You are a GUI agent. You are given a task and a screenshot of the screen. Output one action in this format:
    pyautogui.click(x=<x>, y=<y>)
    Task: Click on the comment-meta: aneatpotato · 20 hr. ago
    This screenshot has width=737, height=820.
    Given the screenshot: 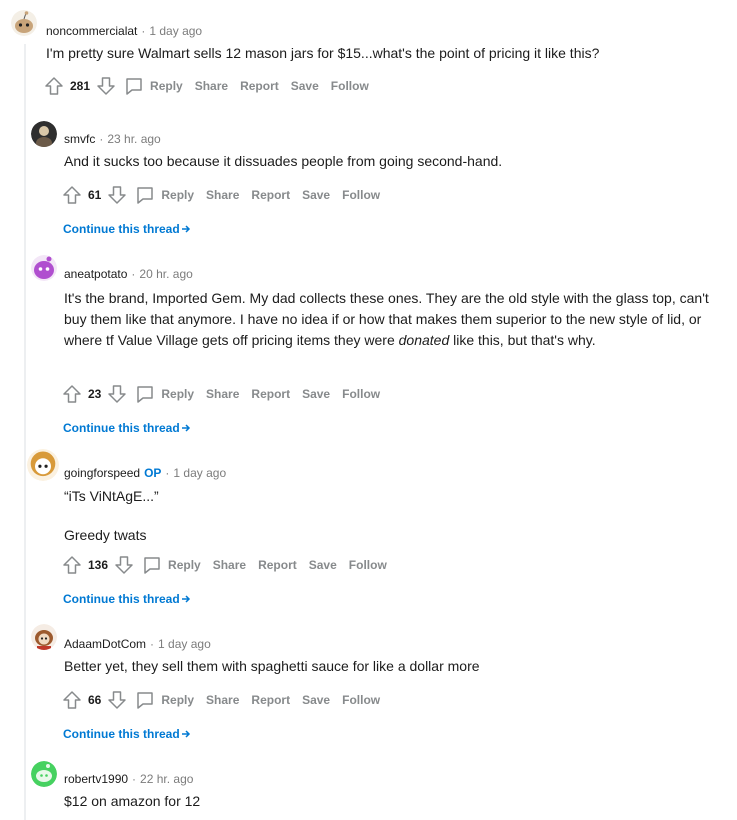 What is the action you would take?
    pyautogui.click(x=128, y=274)
    